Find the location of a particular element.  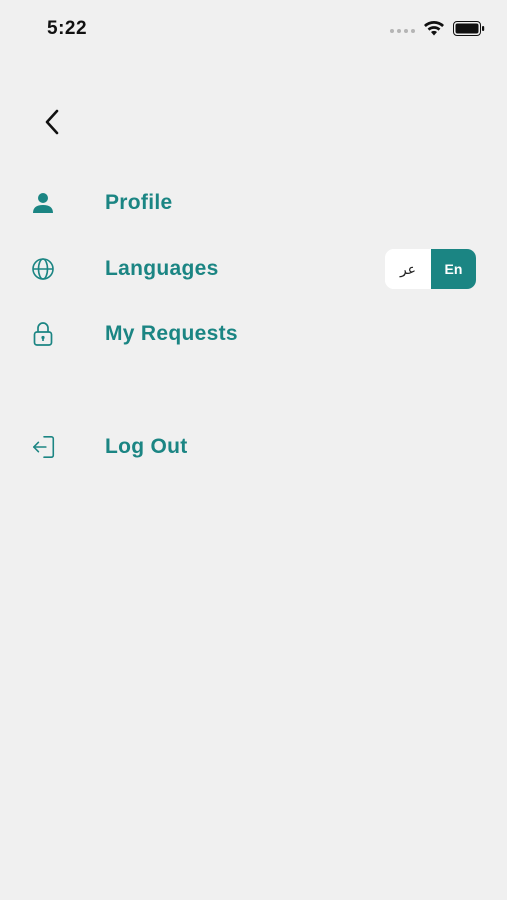

back-button is located at coordinates (52, 124).